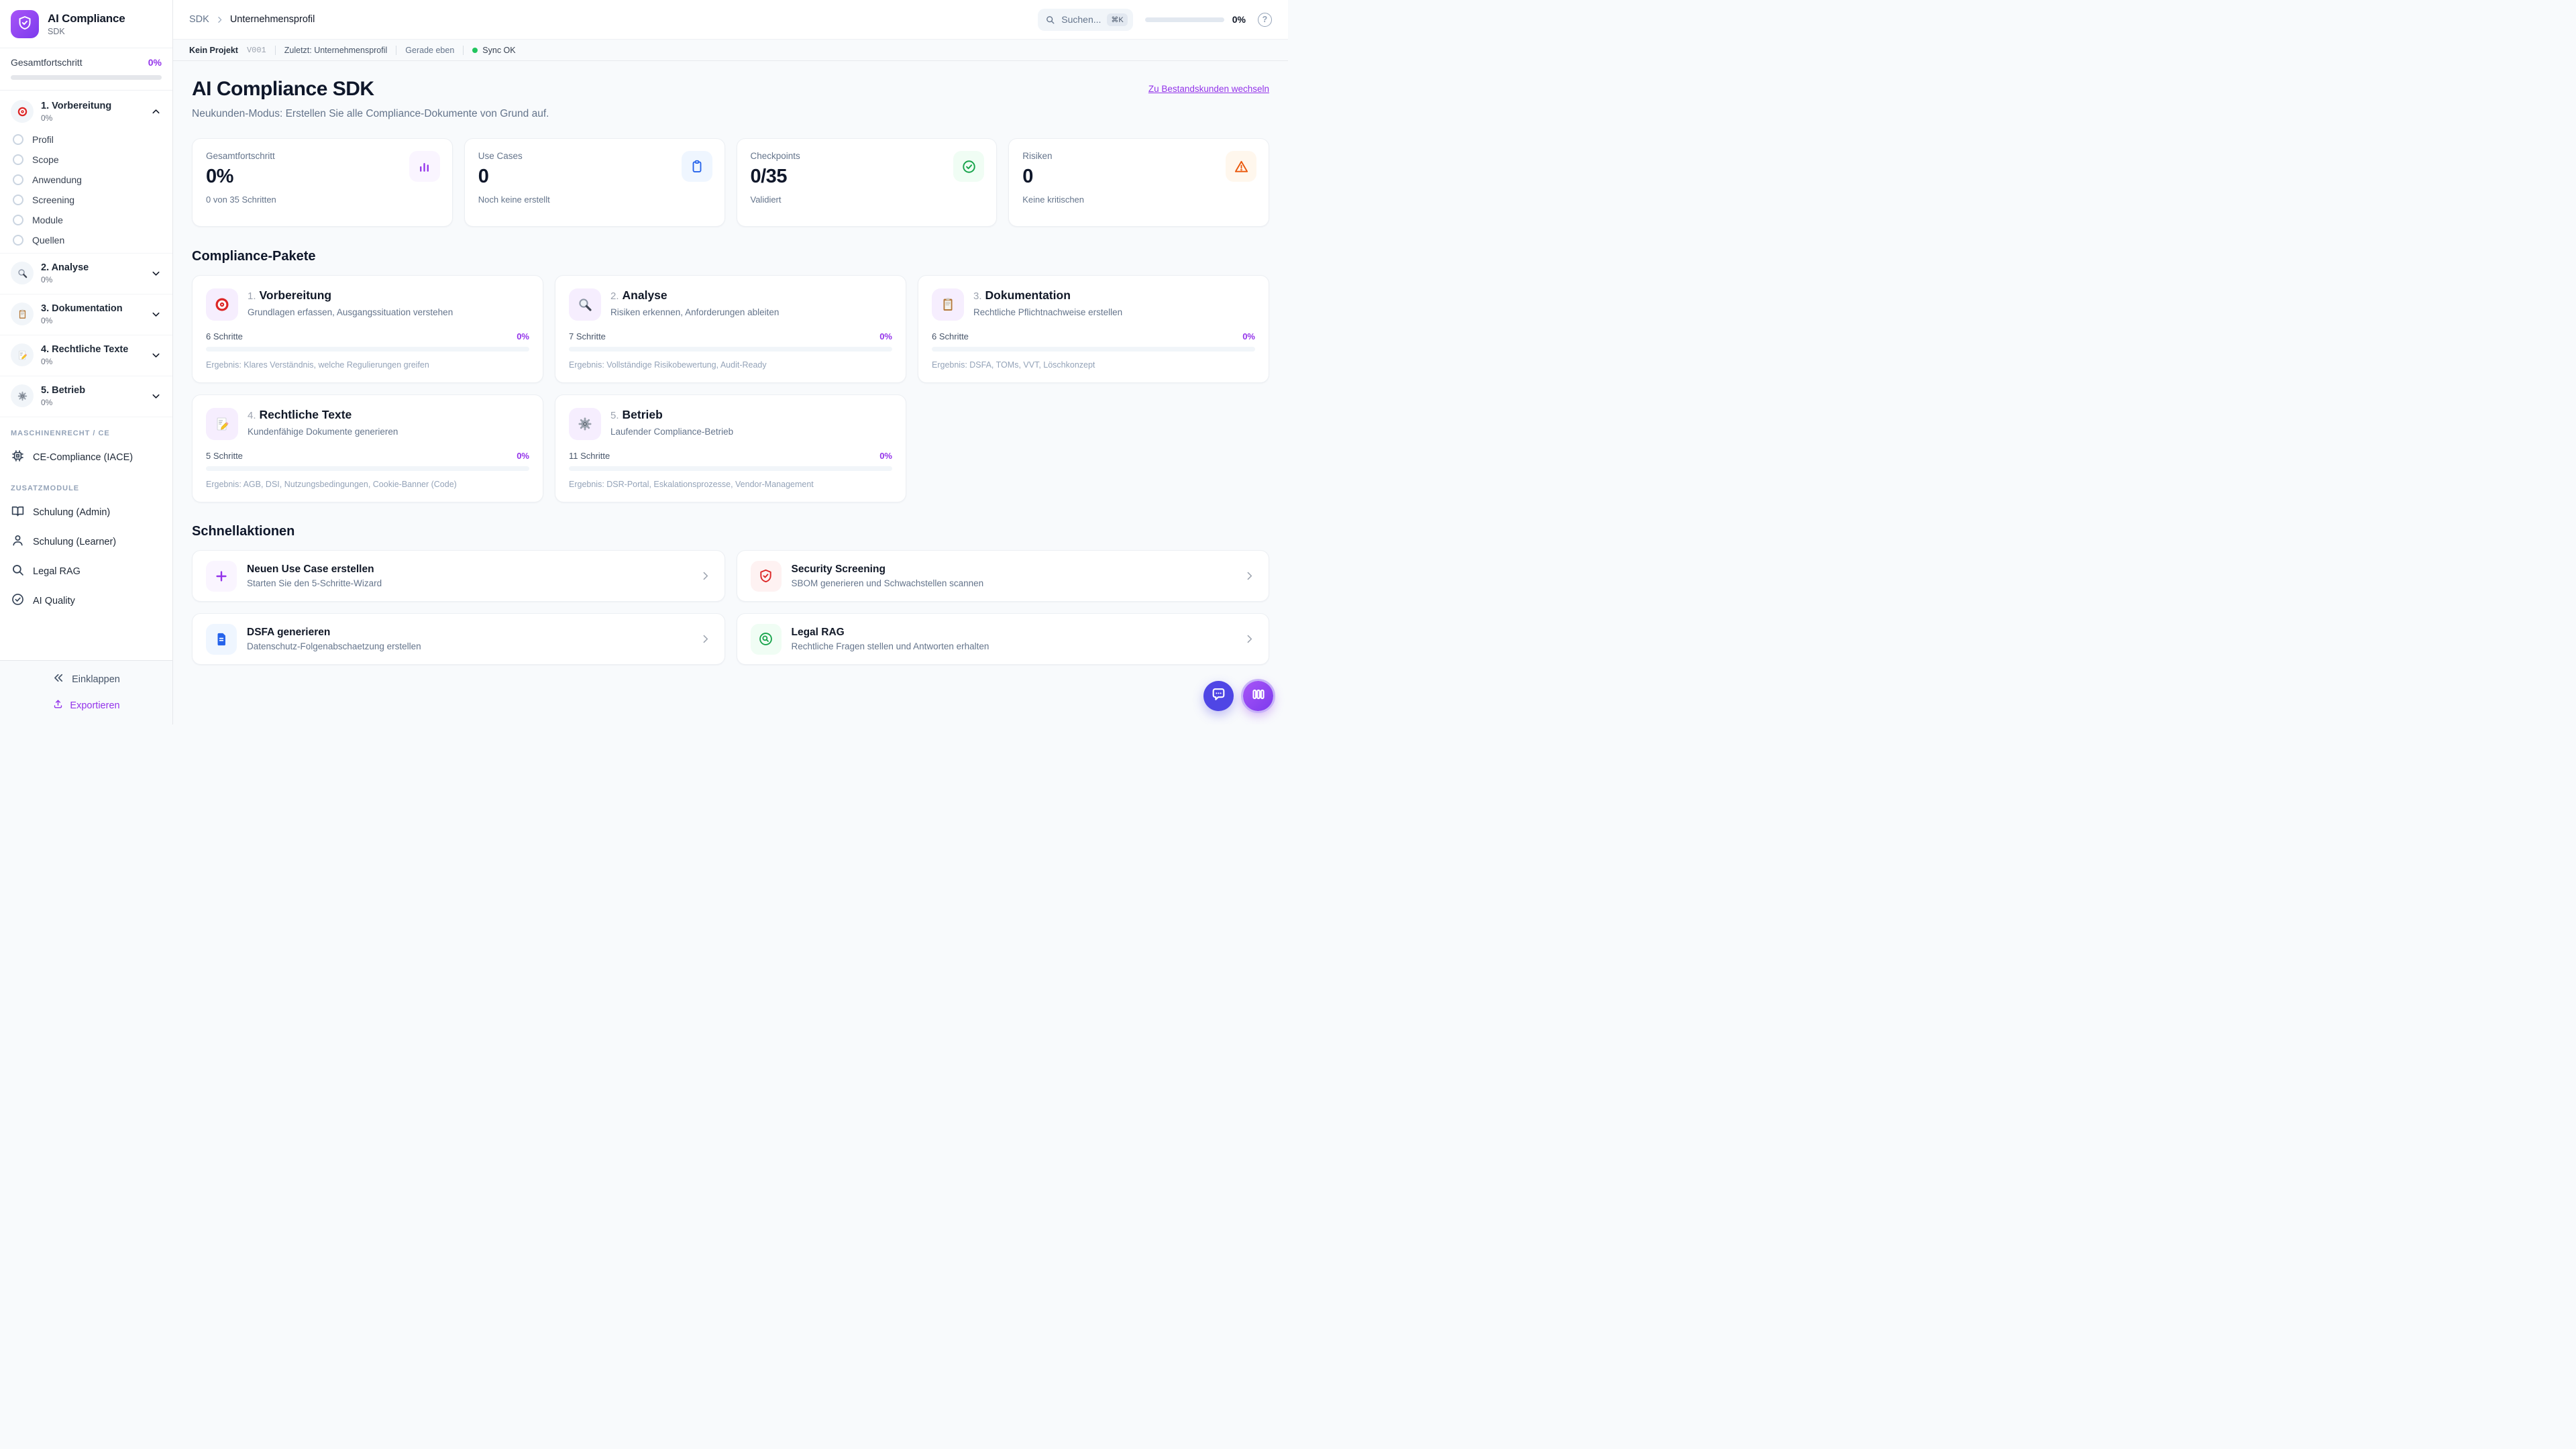  I want to click on package-number: 3., so click(977, 296).